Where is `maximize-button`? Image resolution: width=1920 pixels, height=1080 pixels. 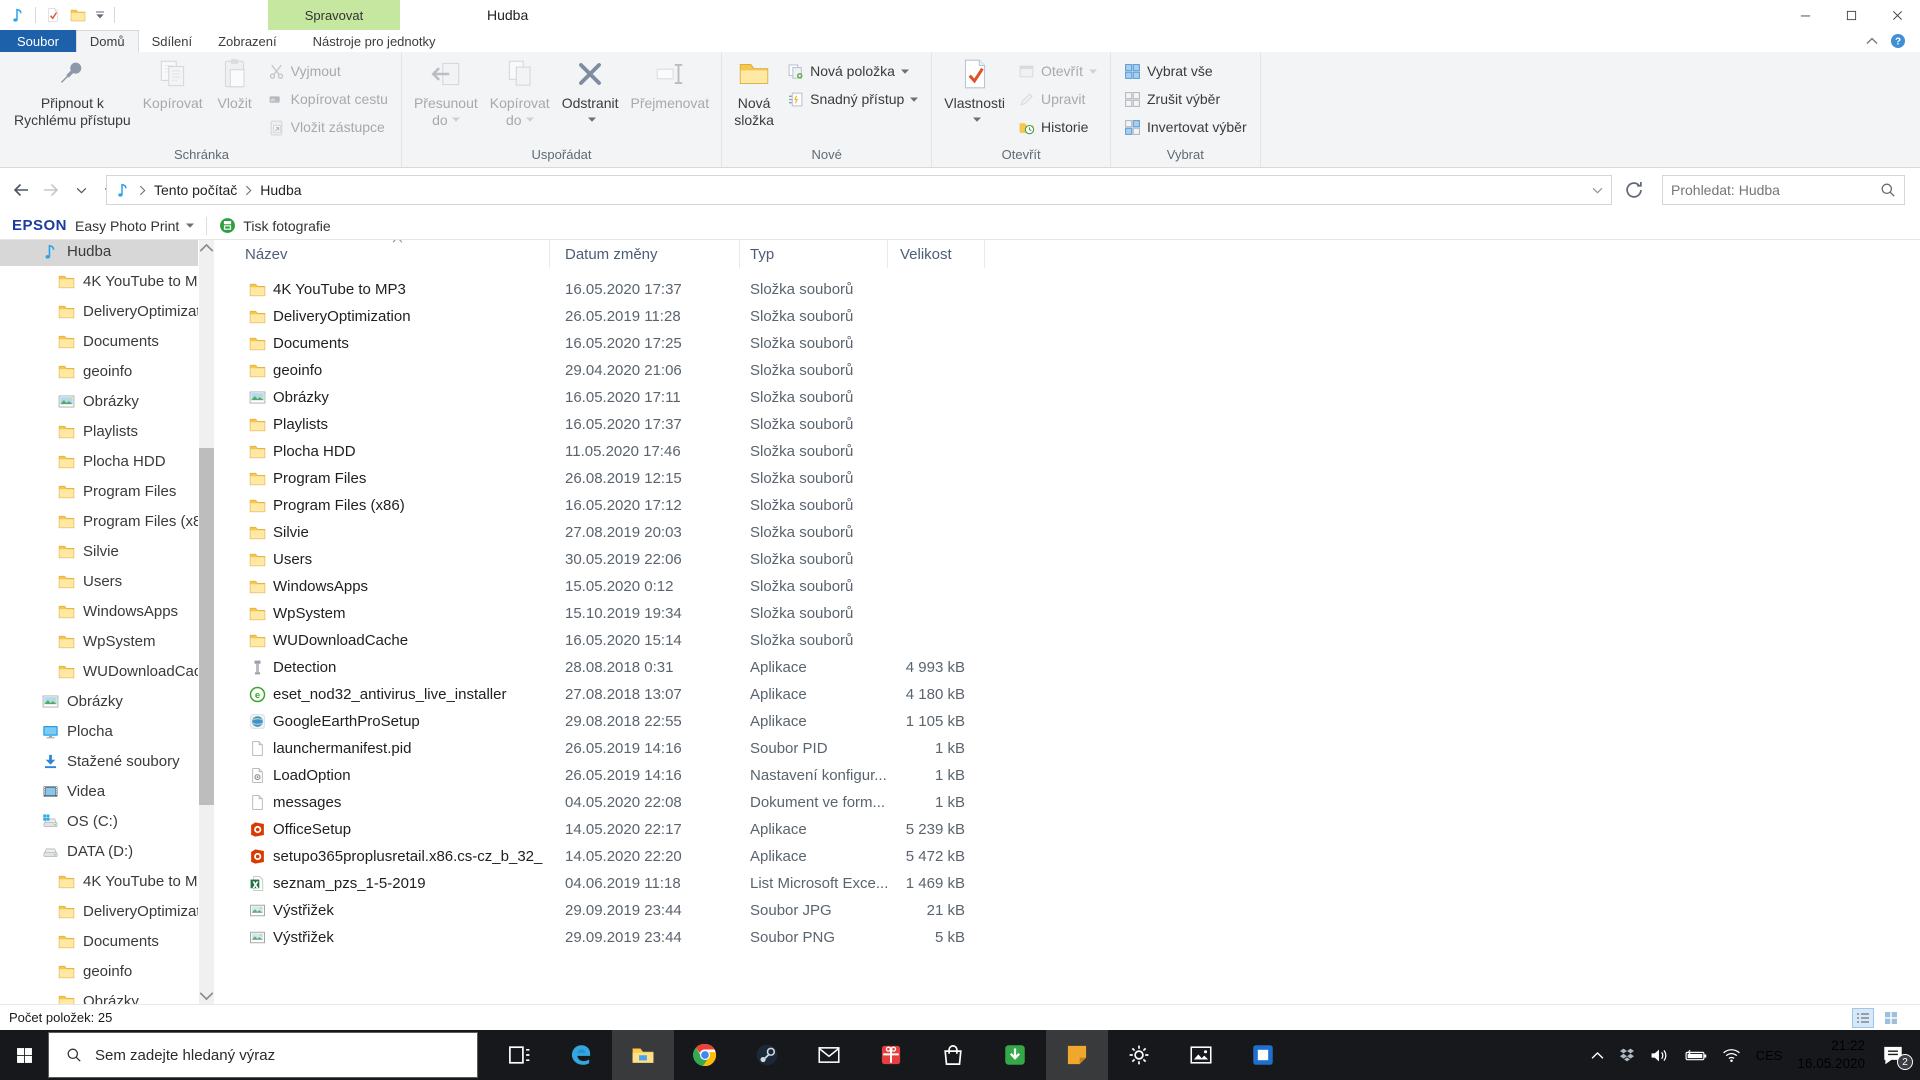
maximize-button is located at coordinates (1851, 15).